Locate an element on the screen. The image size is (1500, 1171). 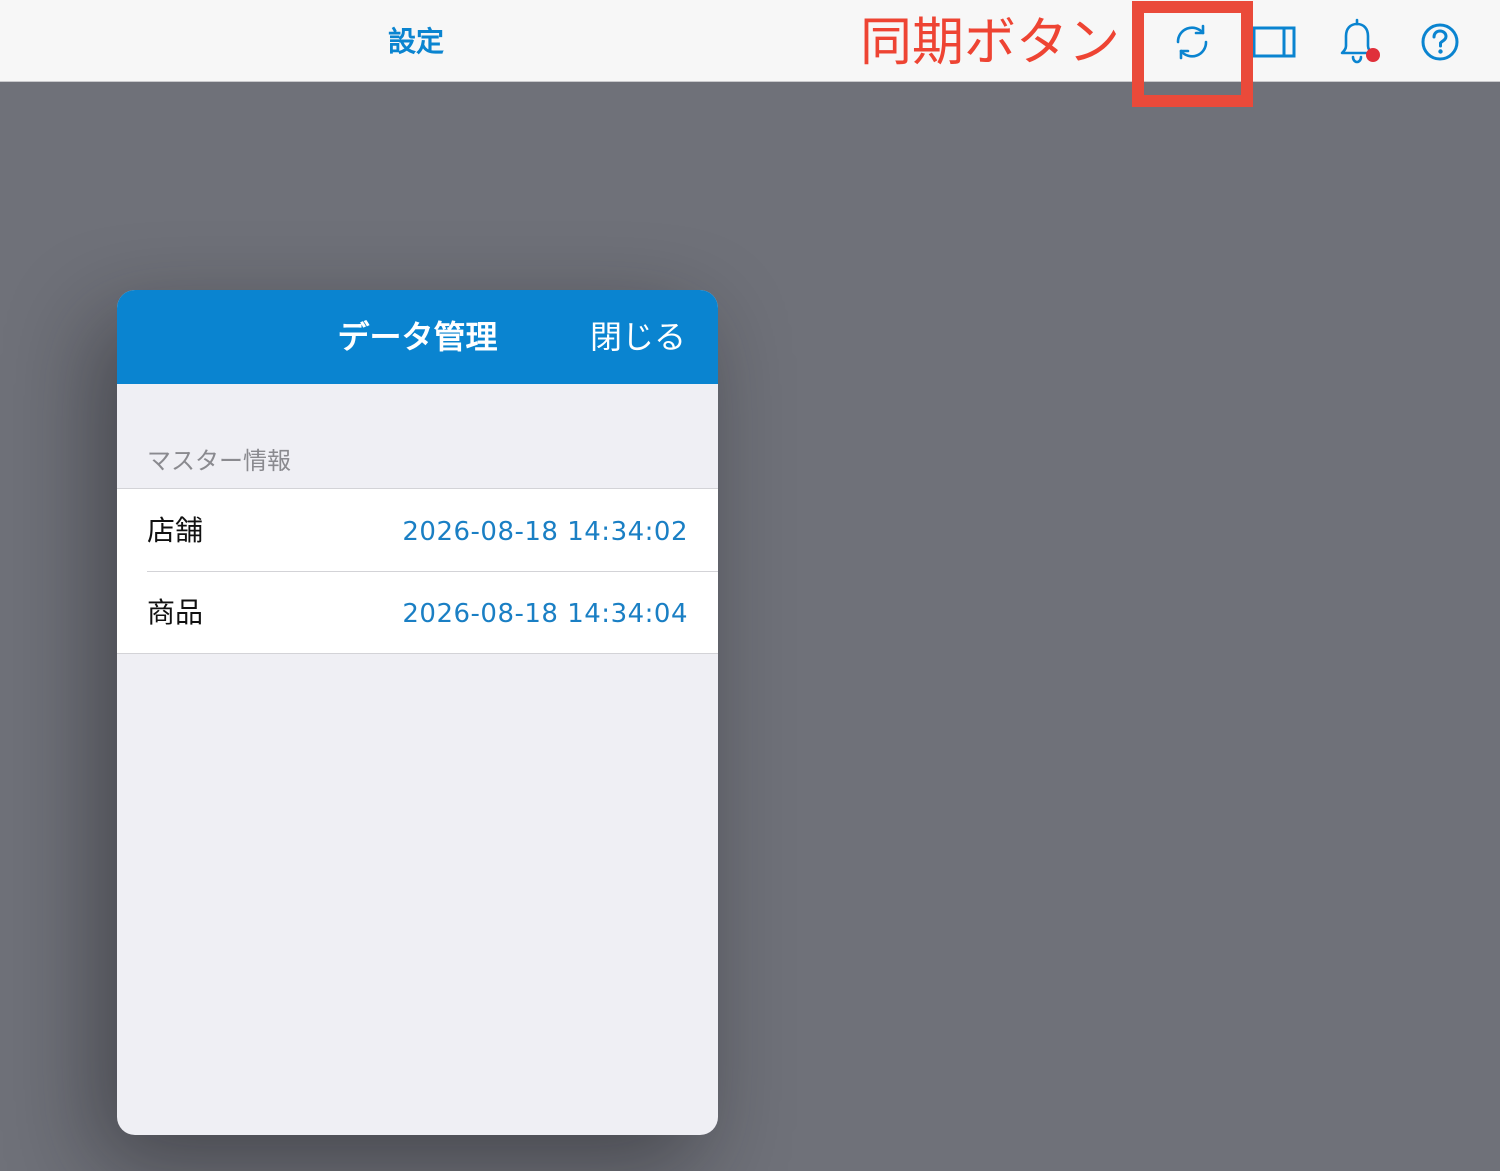
table-row-product: 商品 2026-08-18 14:34:04 is located at coordinates (417, 612).